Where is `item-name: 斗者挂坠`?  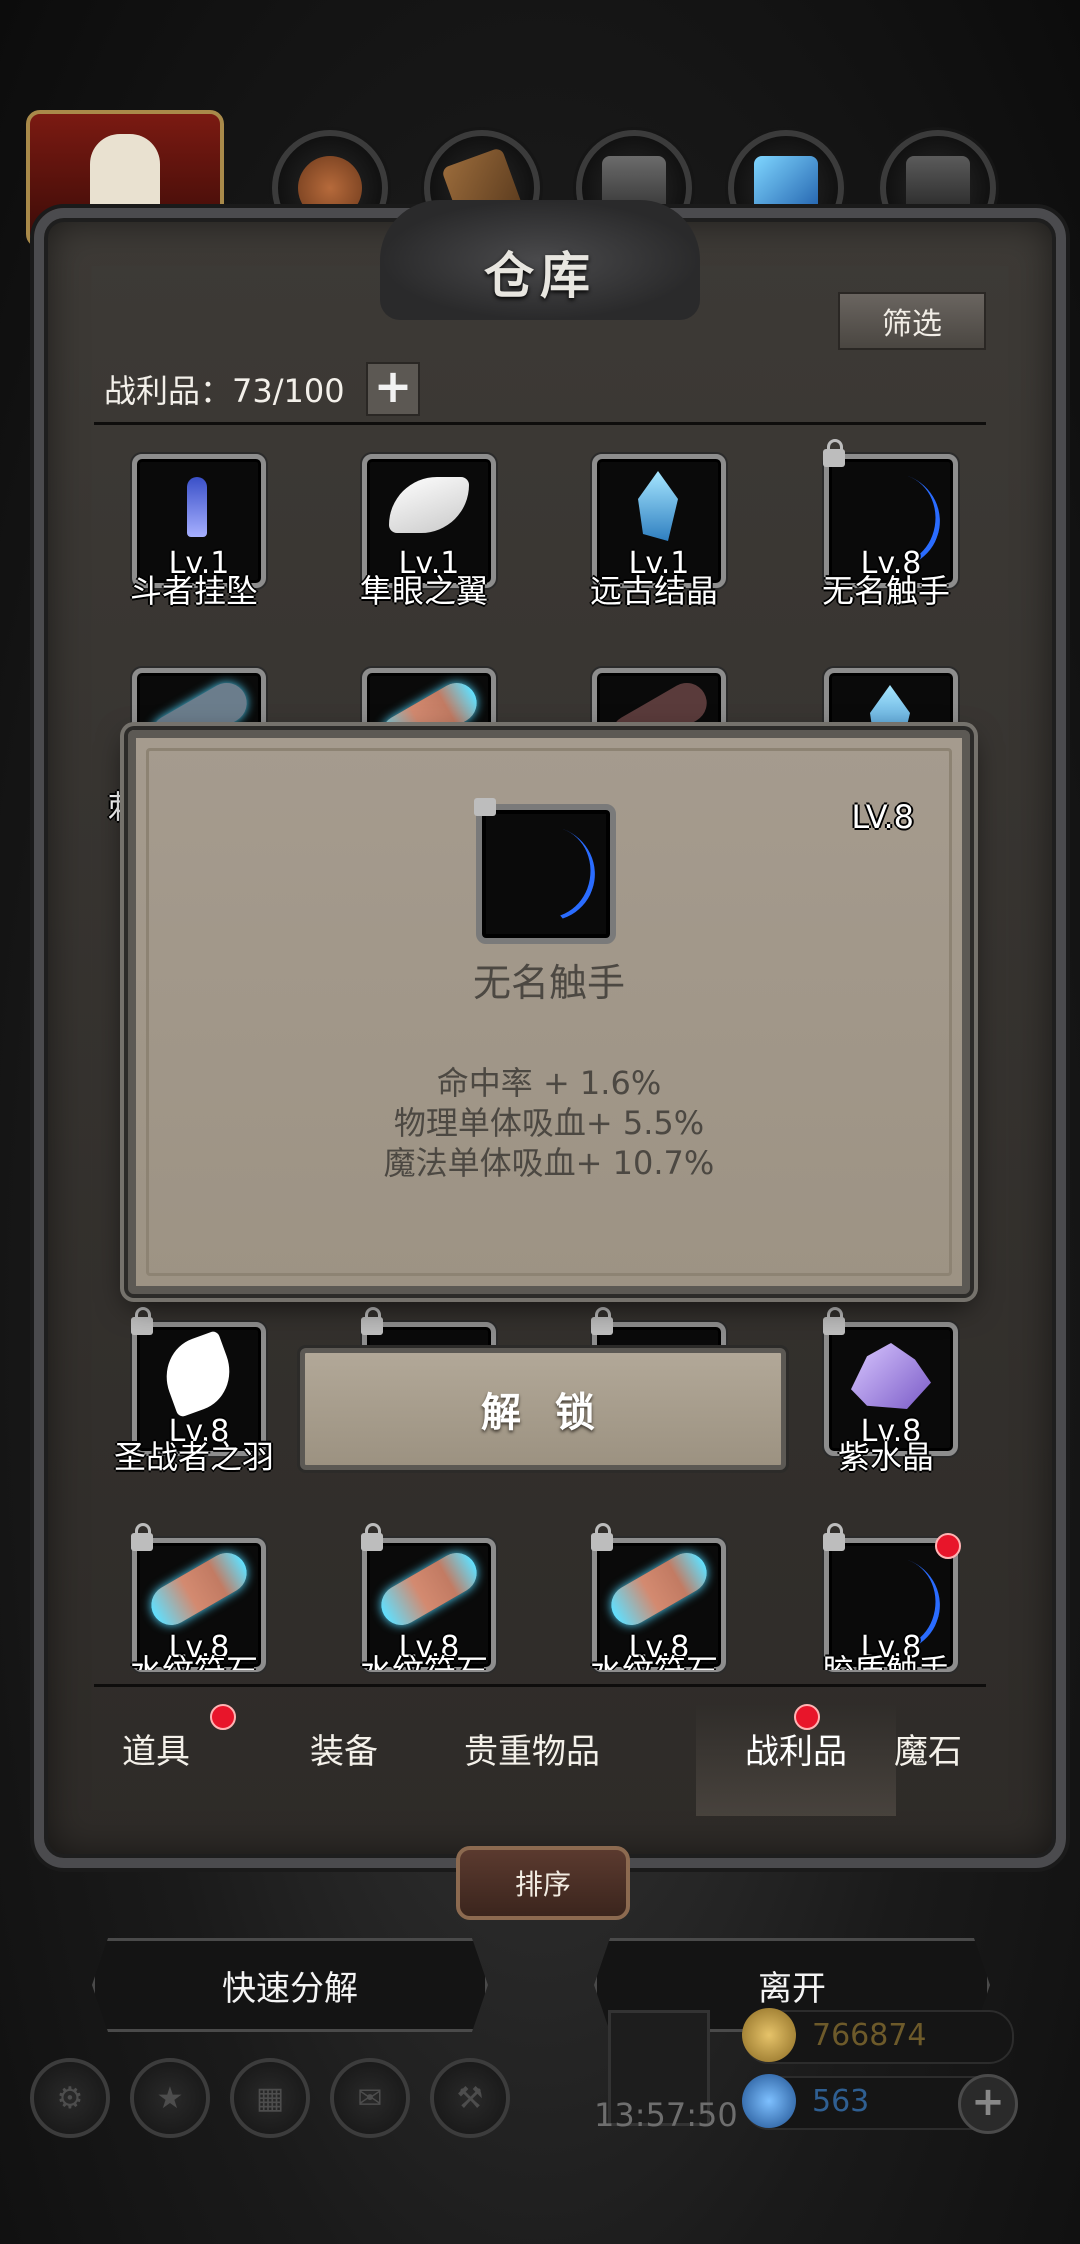
item-name: 斗者挂坠 is located at coordinates (193, 591).